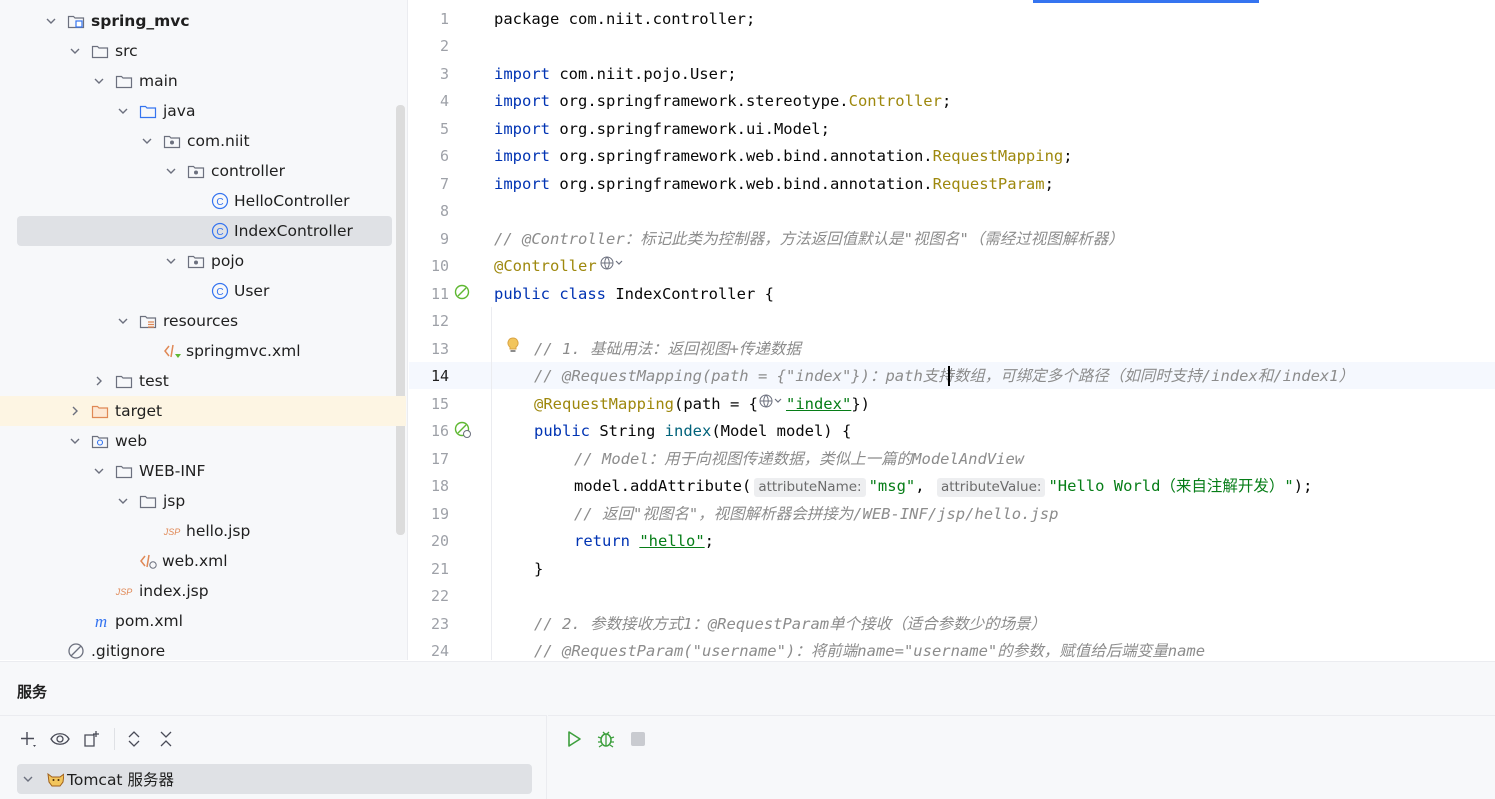 This screenshot has width=1495, height=799. What do you see at coordinates (114, 739) in the screenshot?
I see `toolbar-separator` at bounding box center [114, 739].